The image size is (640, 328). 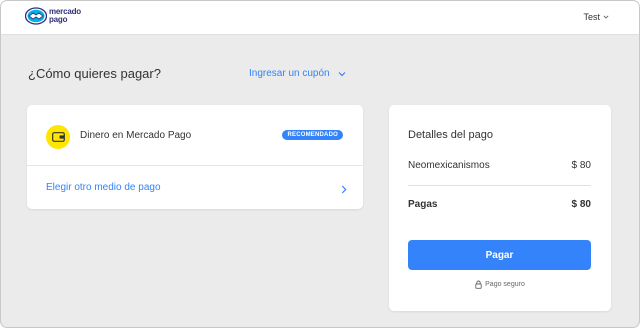 What do you see at coordinates (581, 204) in the screenshot?
I see `total-amount: $ 80` at bounding box center [581, 204].